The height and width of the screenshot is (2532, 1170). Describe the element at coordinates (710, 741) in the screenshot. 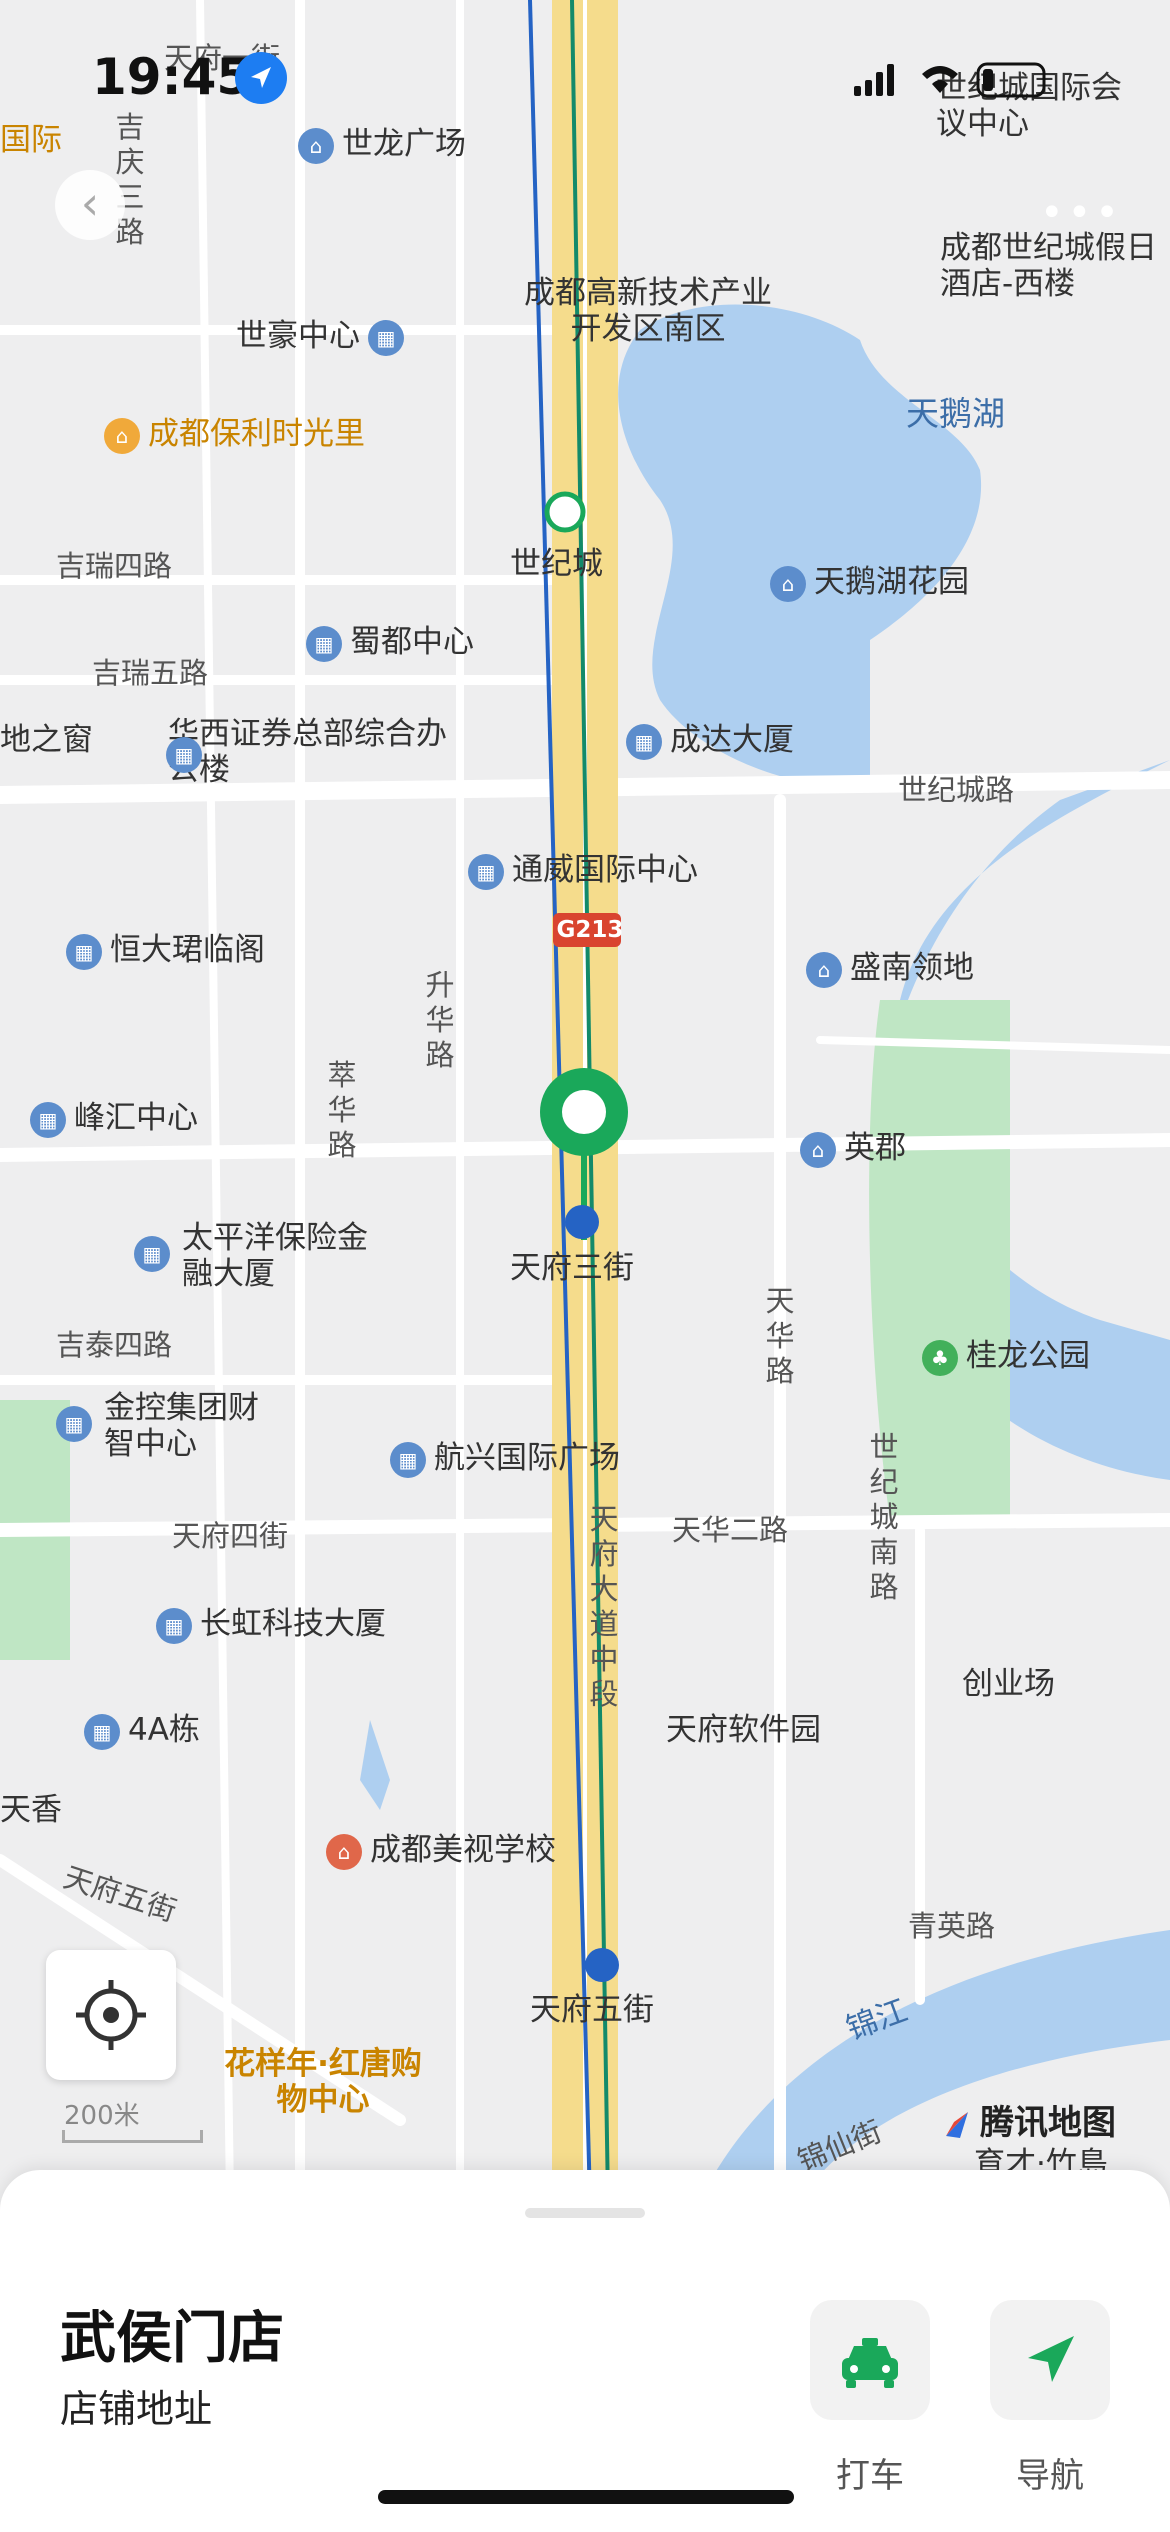

I see `poi-label: ▦ 成达大厦` at that location.